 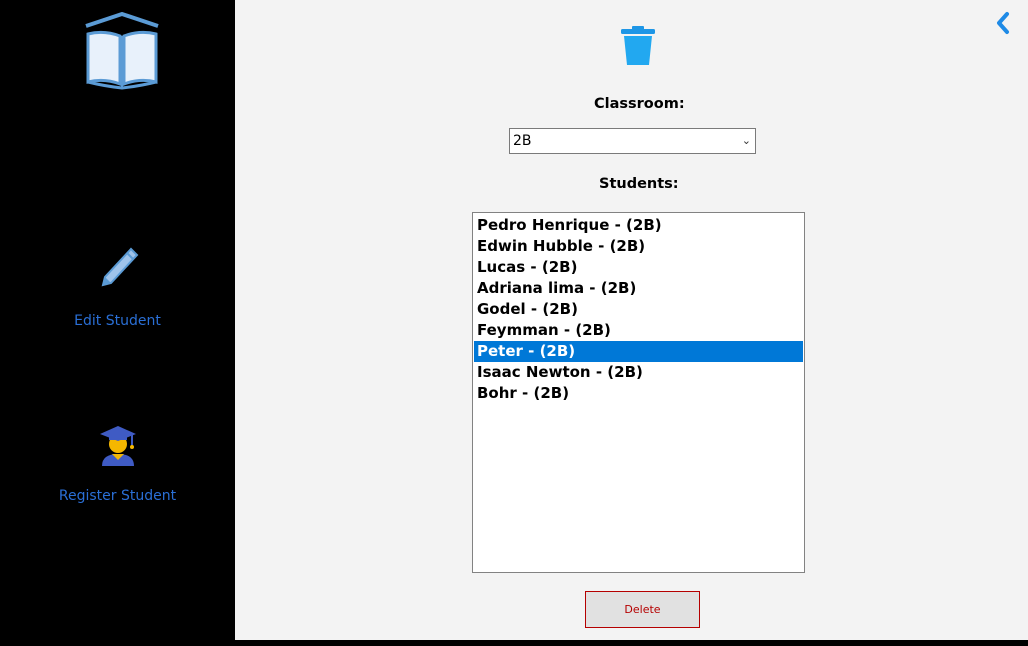 I want to click on classroom-label: Classroom:, so click(x=639, y=104).